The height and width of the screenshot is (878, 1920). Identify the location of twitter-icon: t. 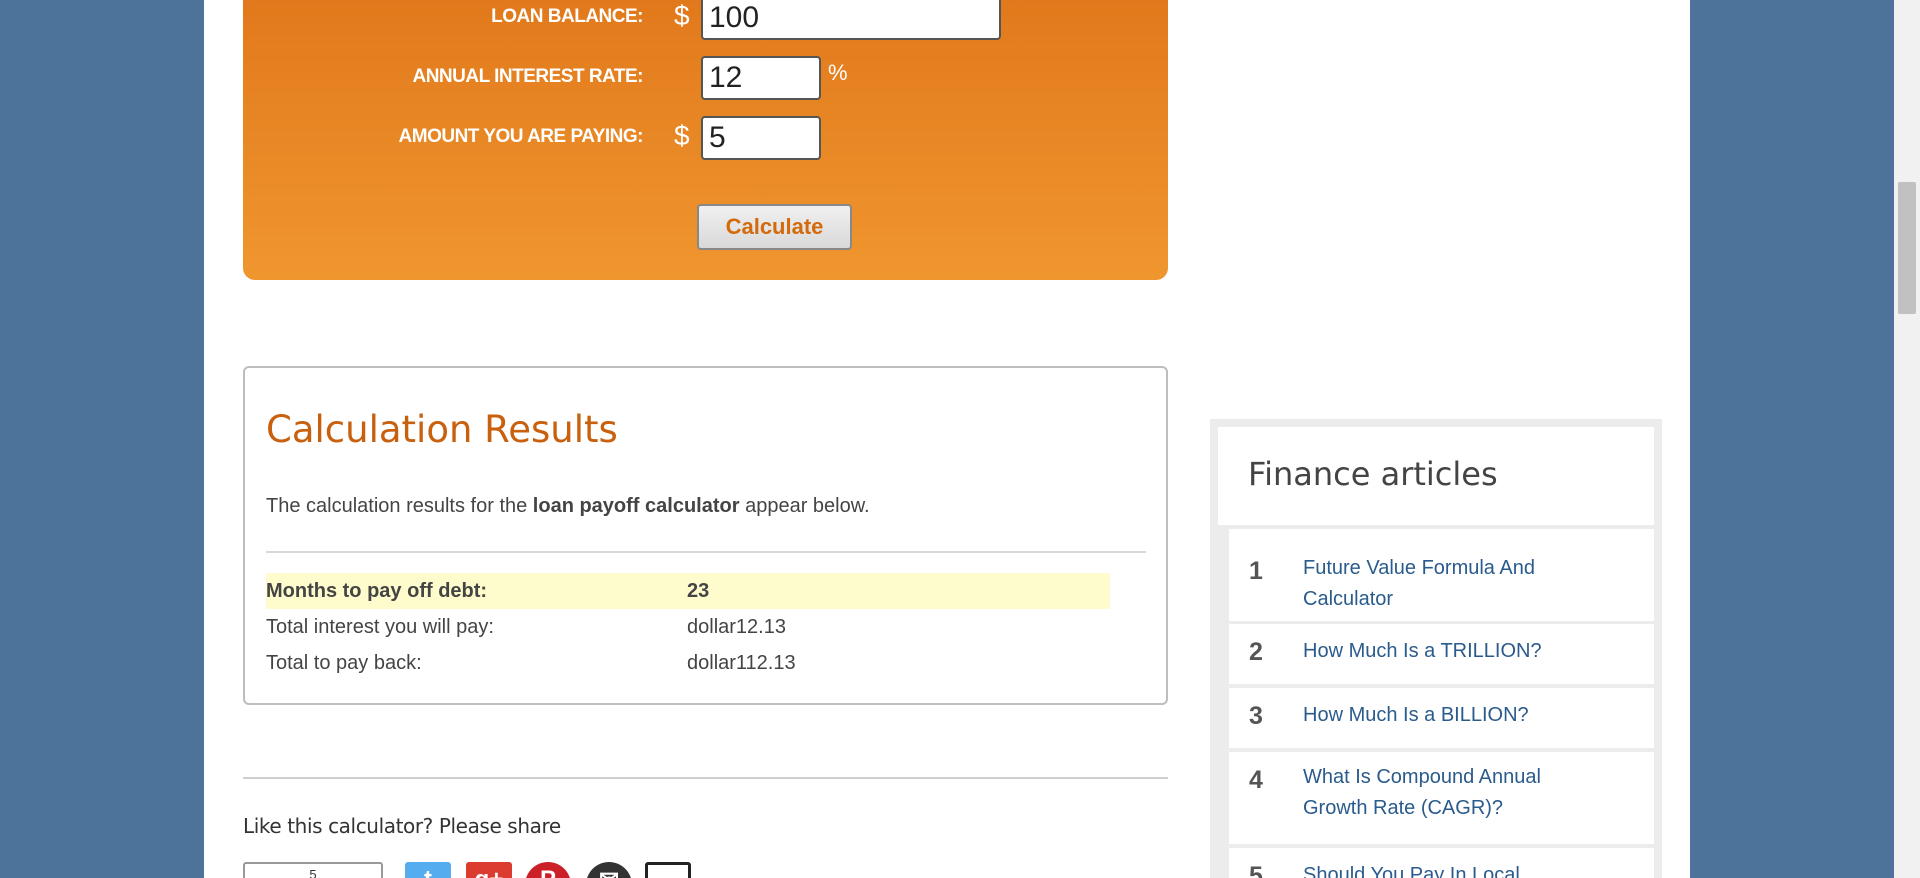
(428, 870).